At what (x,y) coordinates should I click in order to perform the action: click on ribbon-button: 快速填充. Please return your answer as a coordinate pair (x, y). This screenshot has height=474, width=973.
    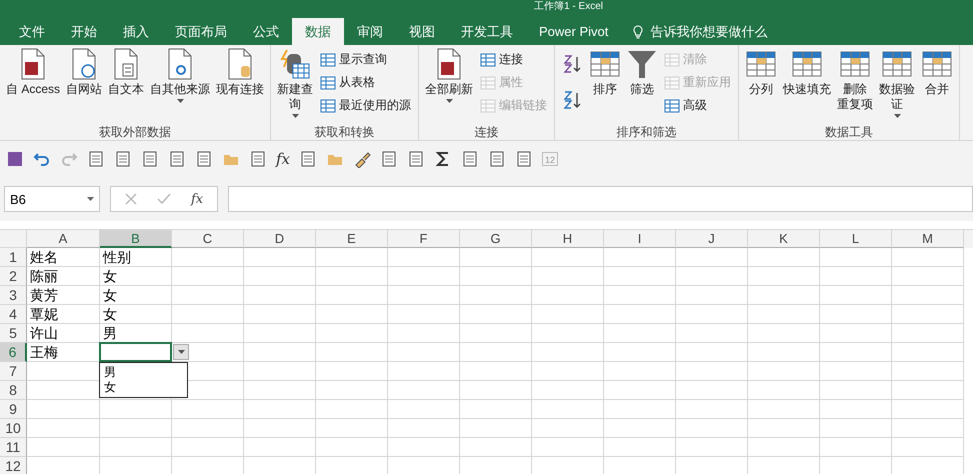
    Looking at the image, I should click on (807, 86).